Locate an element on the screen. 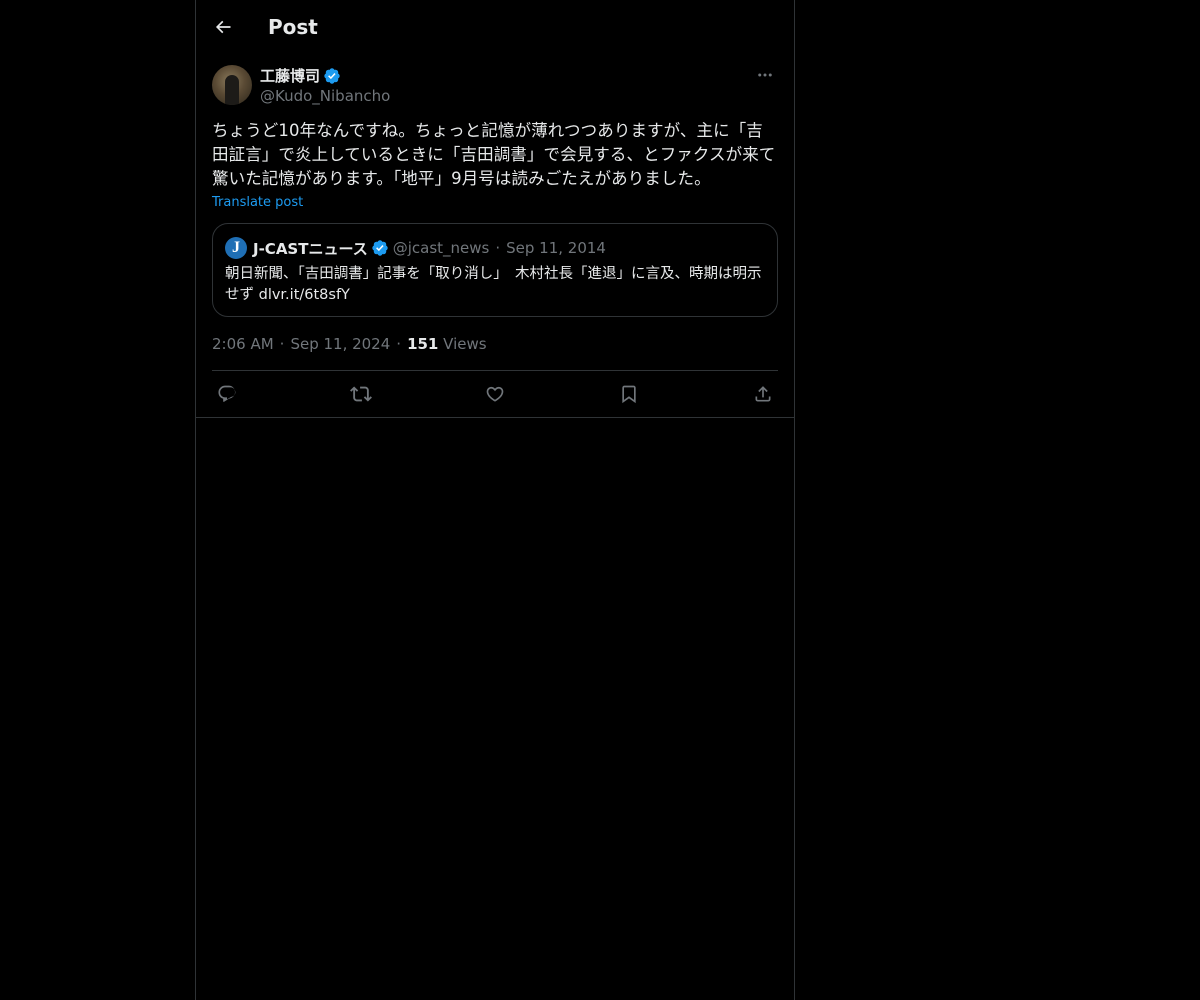 Image resolution: width=1200 pixels, height=1000 pixels. quoted-avatar: J is located at coordinates (236, 248).